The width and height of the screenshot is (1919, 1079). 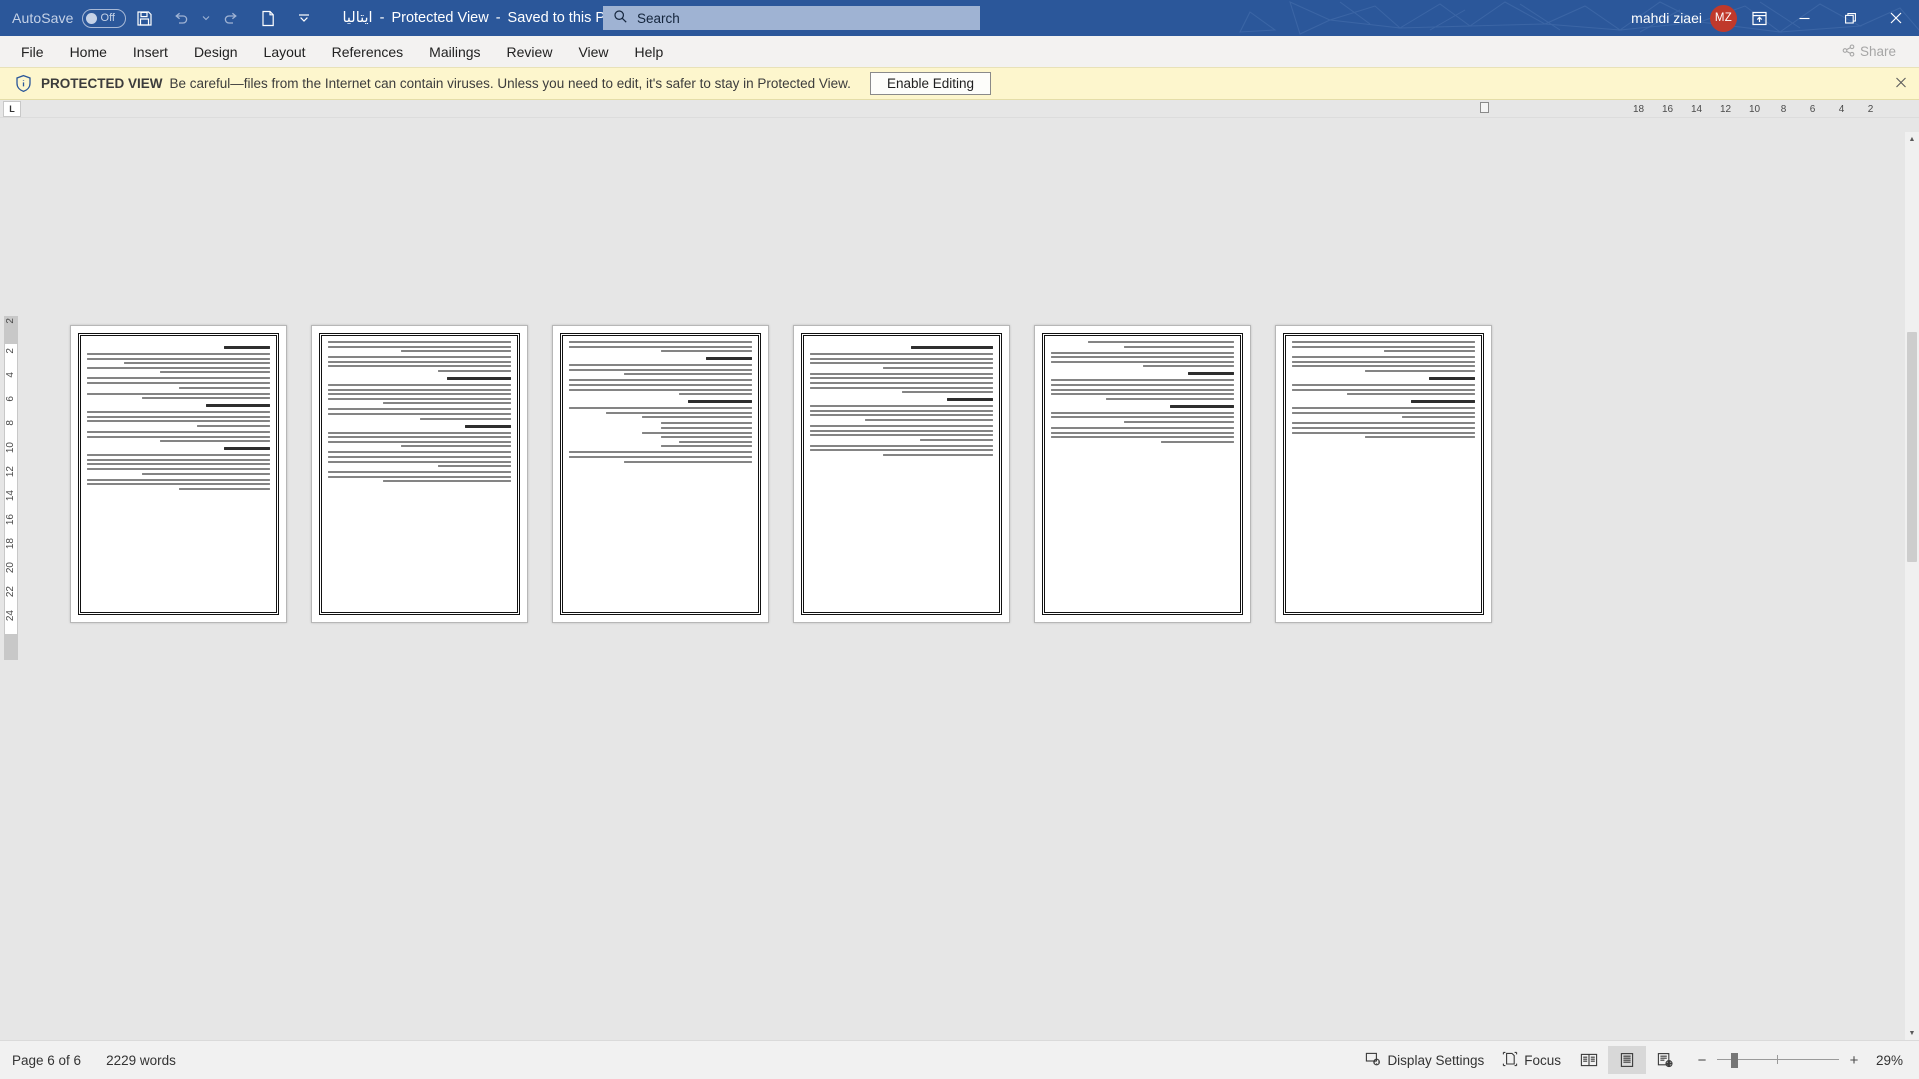 I want to click on page-content-area, so click(x=419, y=474).